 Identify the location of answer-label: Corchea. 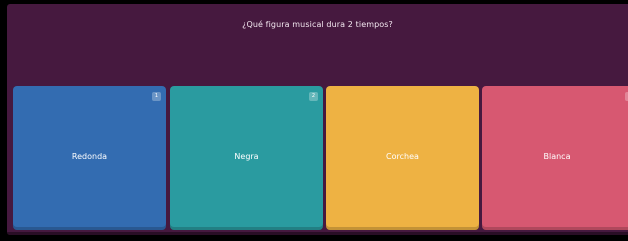
(402, 156).